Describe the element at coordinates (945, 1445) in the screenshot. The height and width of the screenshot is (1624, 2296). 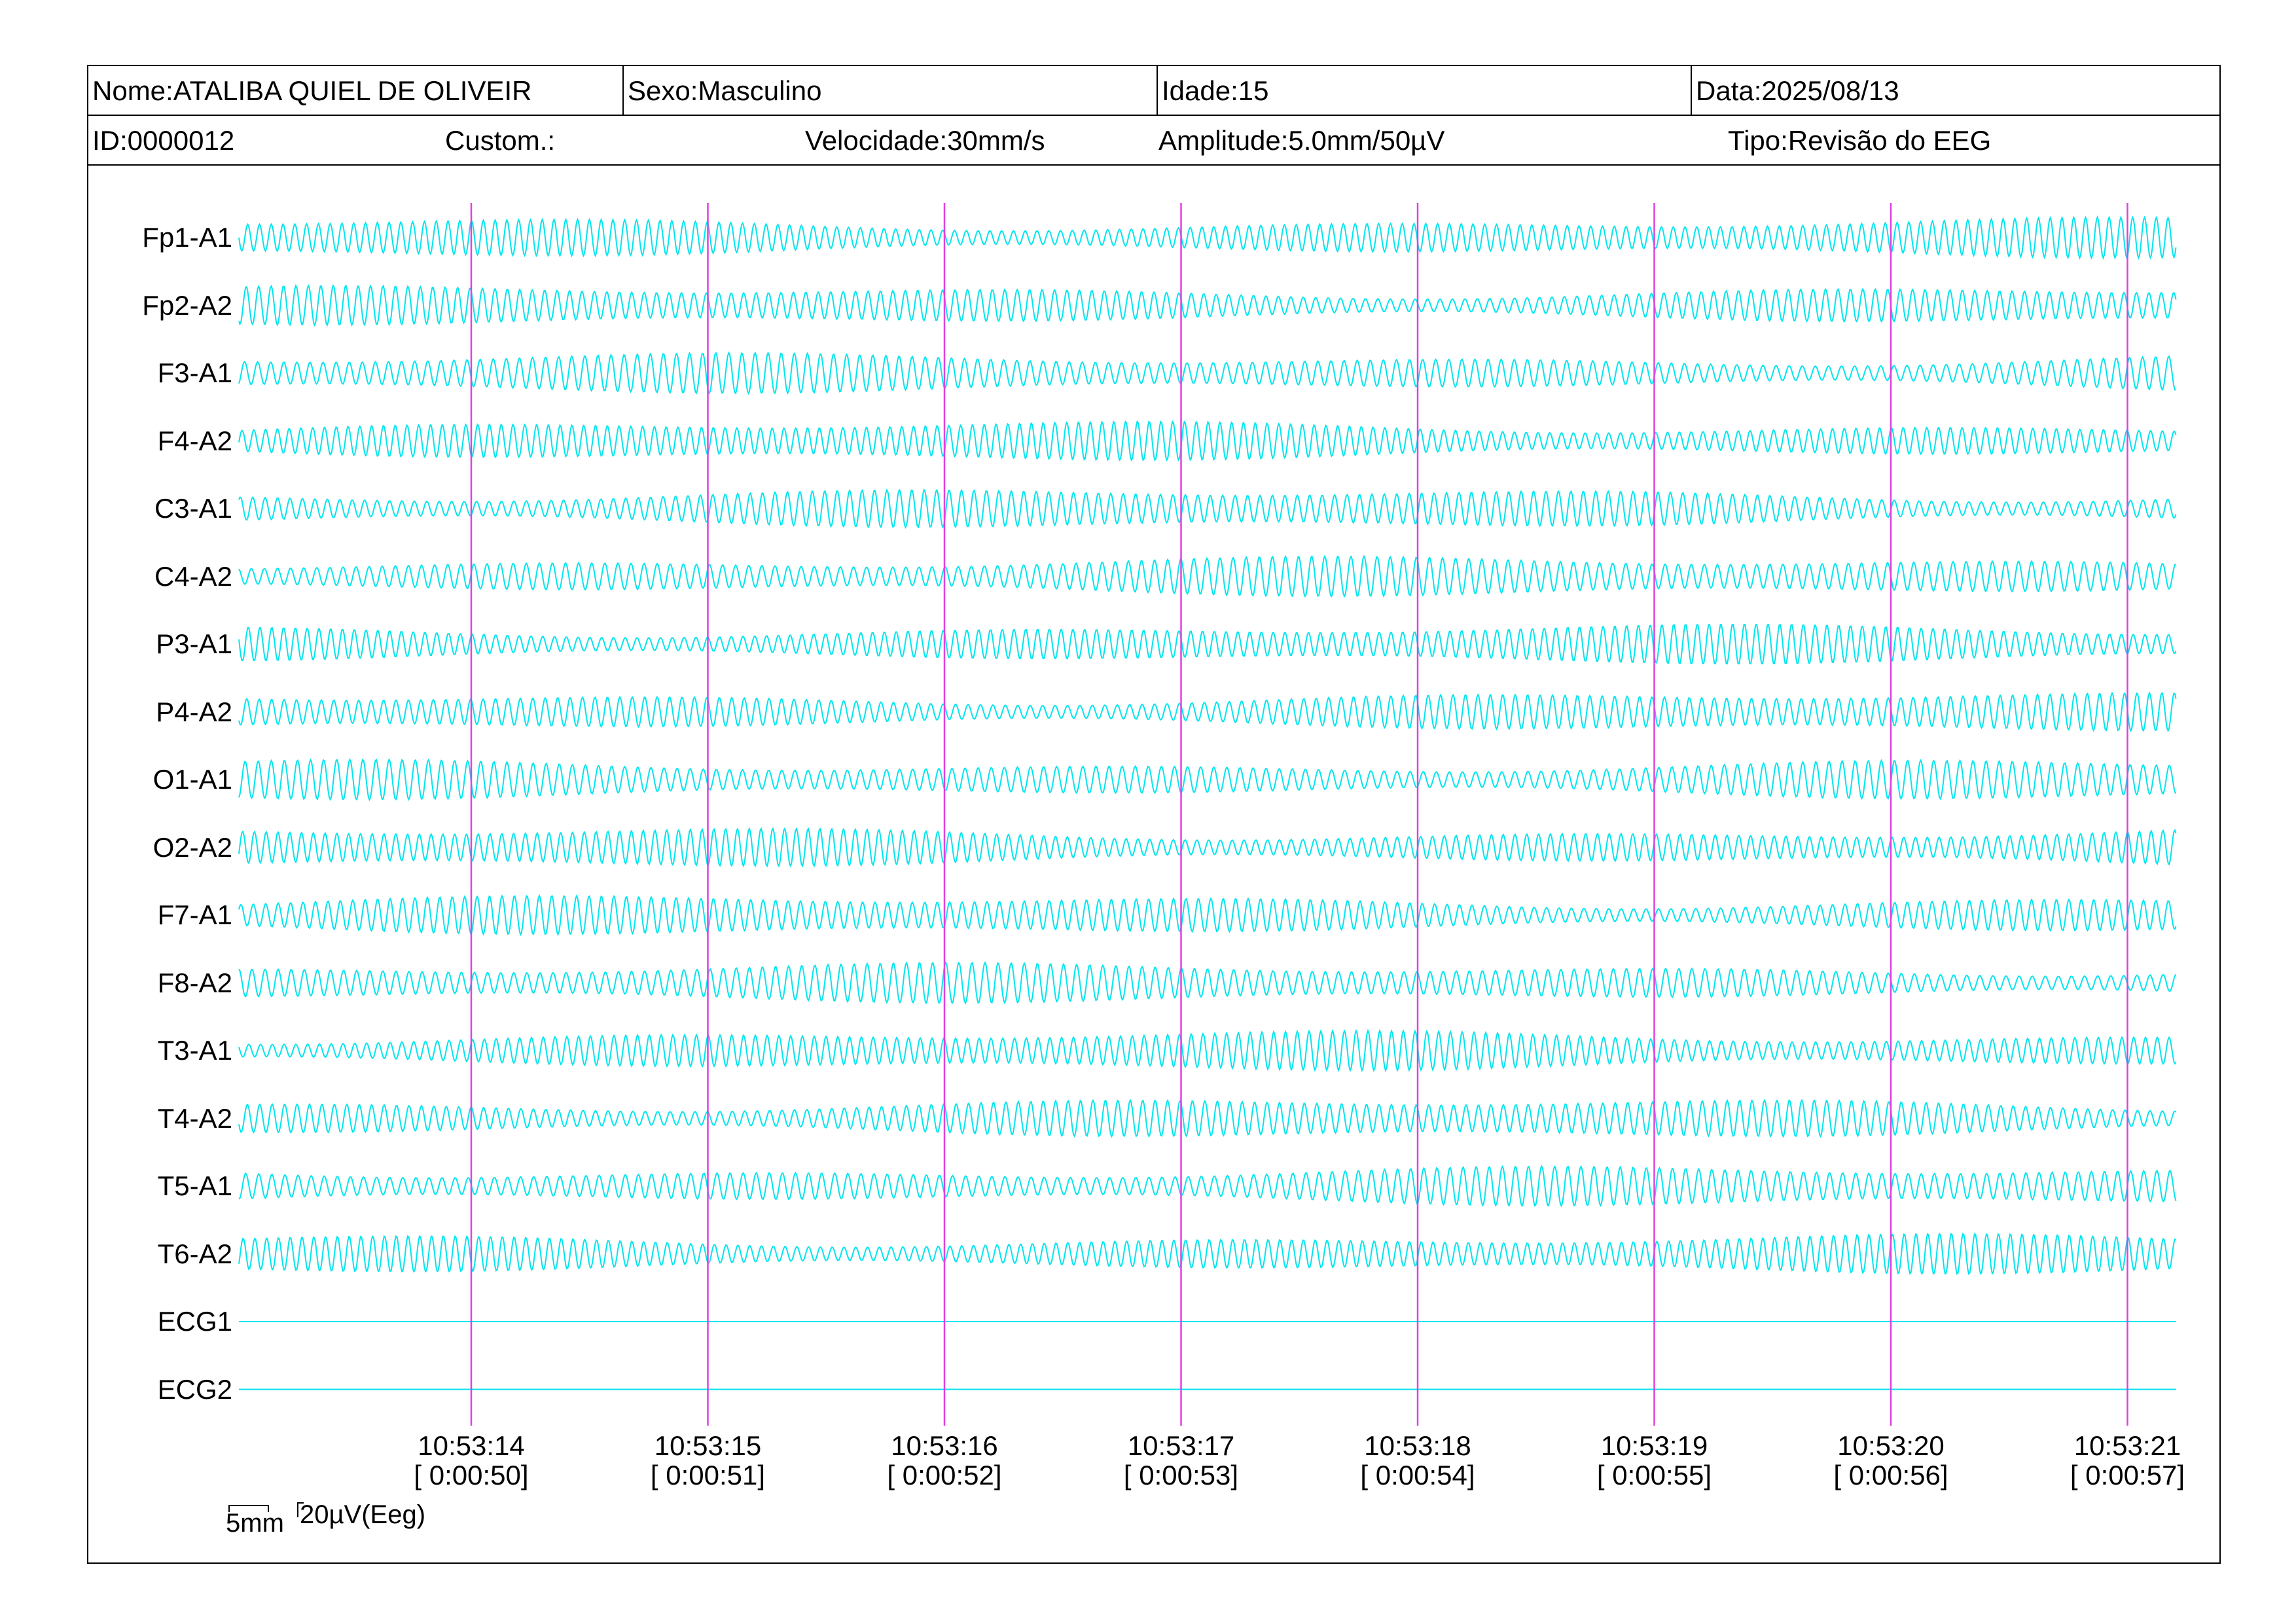
I see `marker-time: 10:53:16` at that location.